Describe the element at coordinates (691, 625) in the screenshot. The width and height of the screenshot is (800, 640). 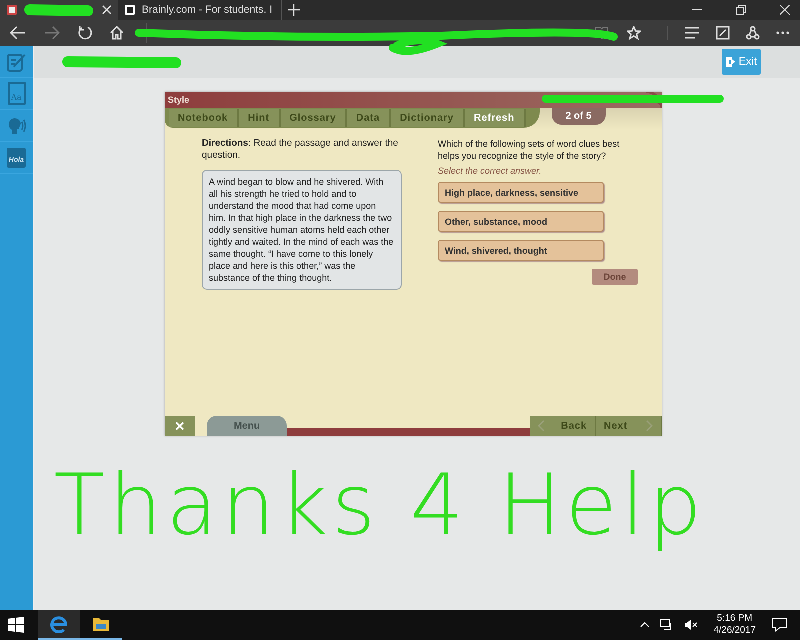
I see `speaker-muted-icon` at that location.